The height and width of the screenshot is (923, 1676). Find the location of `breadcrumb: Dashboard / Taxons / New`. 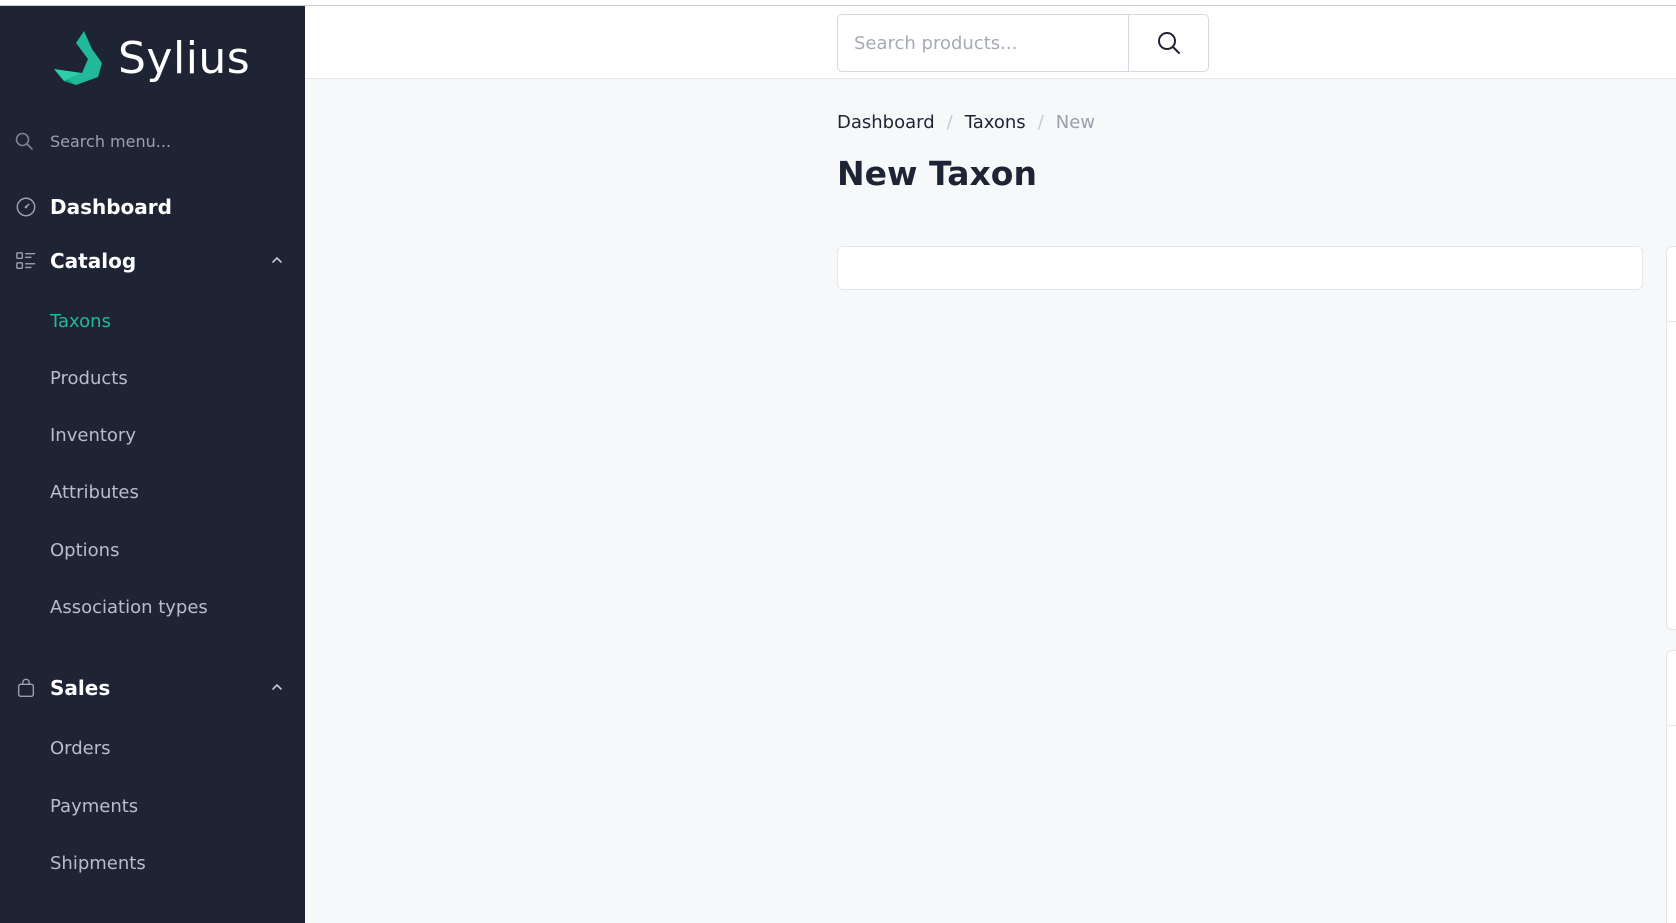

breadcrumb: Dashboard / Taxons / New is located at coordinates (966, 122).